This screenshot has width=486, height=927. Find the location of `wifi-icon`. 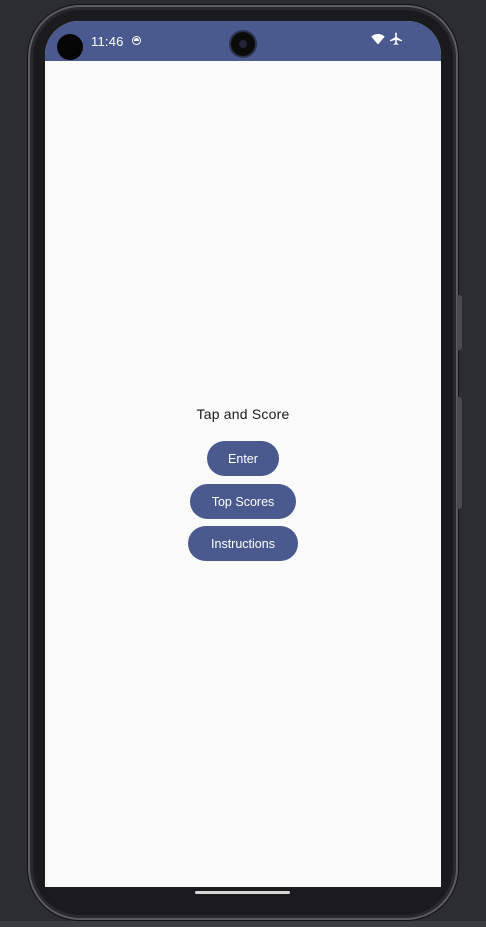

wifi-icon is located at coordinates (378, 39).